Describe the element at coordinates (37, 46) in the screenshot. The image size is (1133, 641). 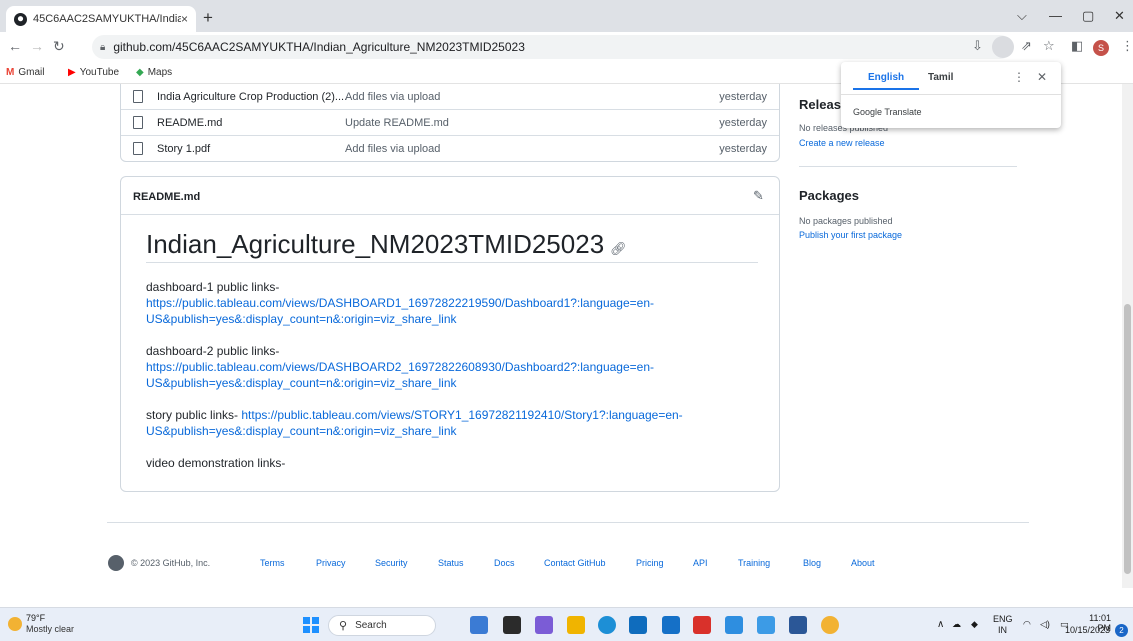
I see `forward-arrow-icon: →` at that location.